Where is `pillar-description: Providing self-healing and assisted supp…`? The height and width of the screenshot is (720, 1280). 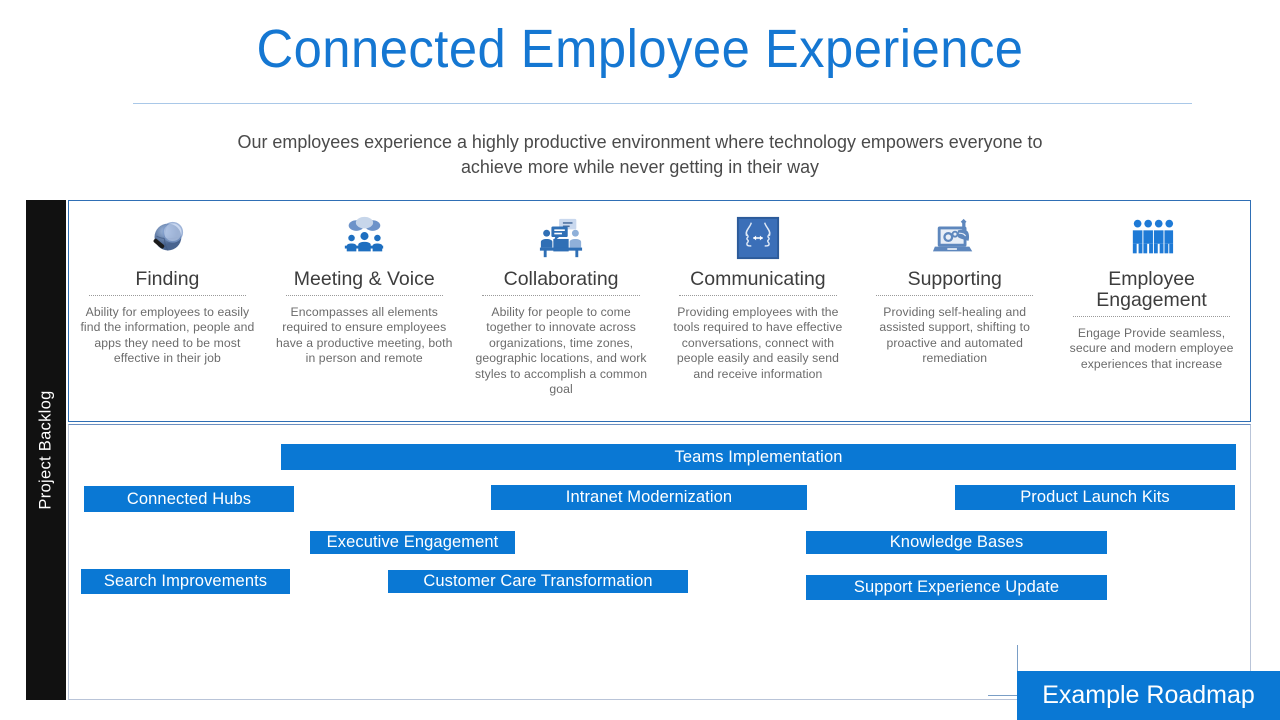
pillar-description: Providing self-healing and assisted supp… is located at coordinates (955, 335).